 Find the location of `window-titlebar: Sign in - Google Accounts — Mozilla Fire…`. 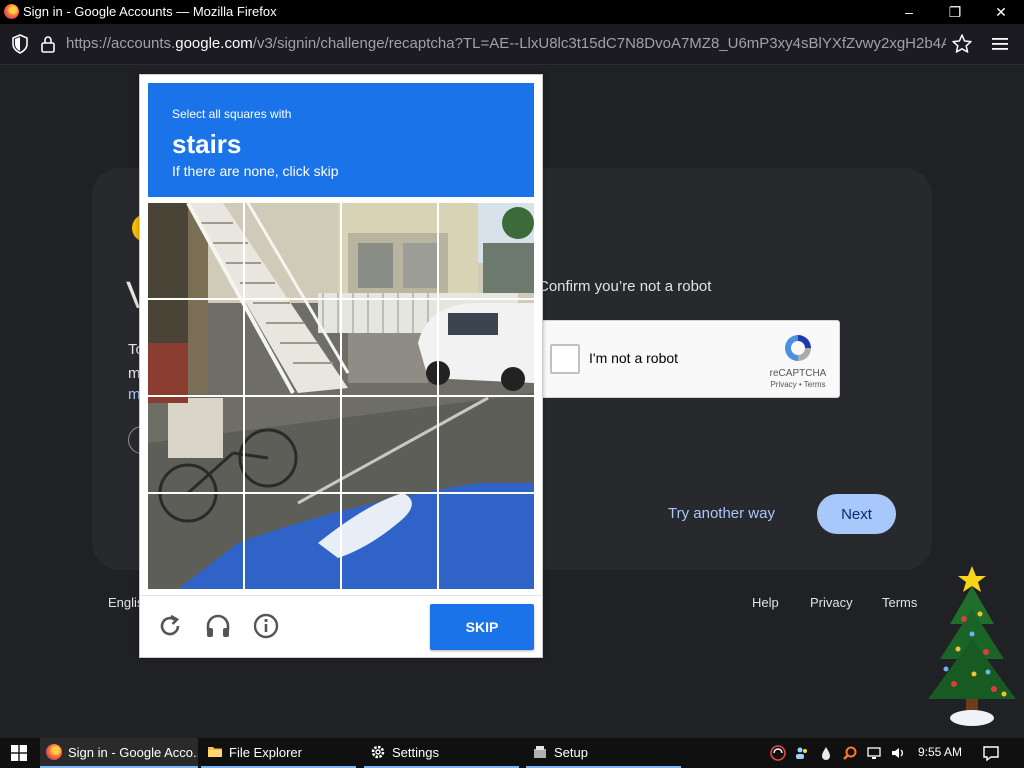

window-titlebar: Sign in - Google Accounts — Mozilla Fire… is located at coordinates (512, 12).